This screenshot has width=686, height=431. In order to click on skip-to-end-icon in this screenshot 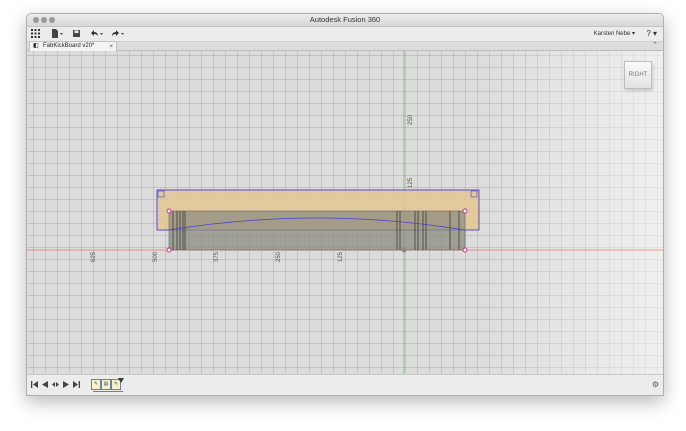, I will do `click(76, 386)`.